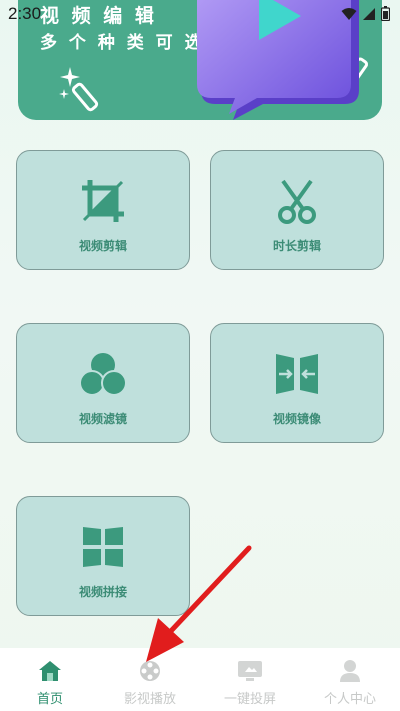  I want to click on person-icon, so click(350, 671).